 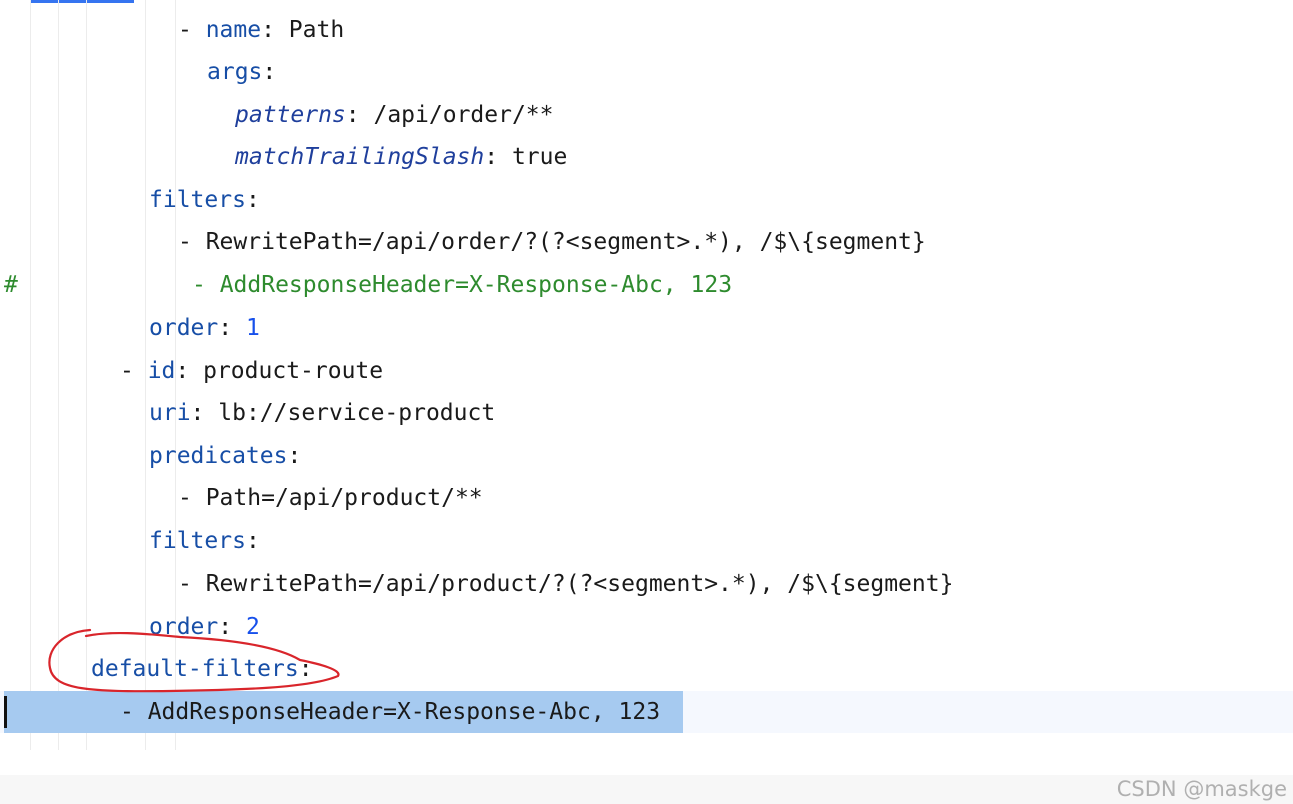 What do you see at coordinates (293, 371) in the screenshot?
I see `yaml-value: product-route` at bounding box center [293, 371].